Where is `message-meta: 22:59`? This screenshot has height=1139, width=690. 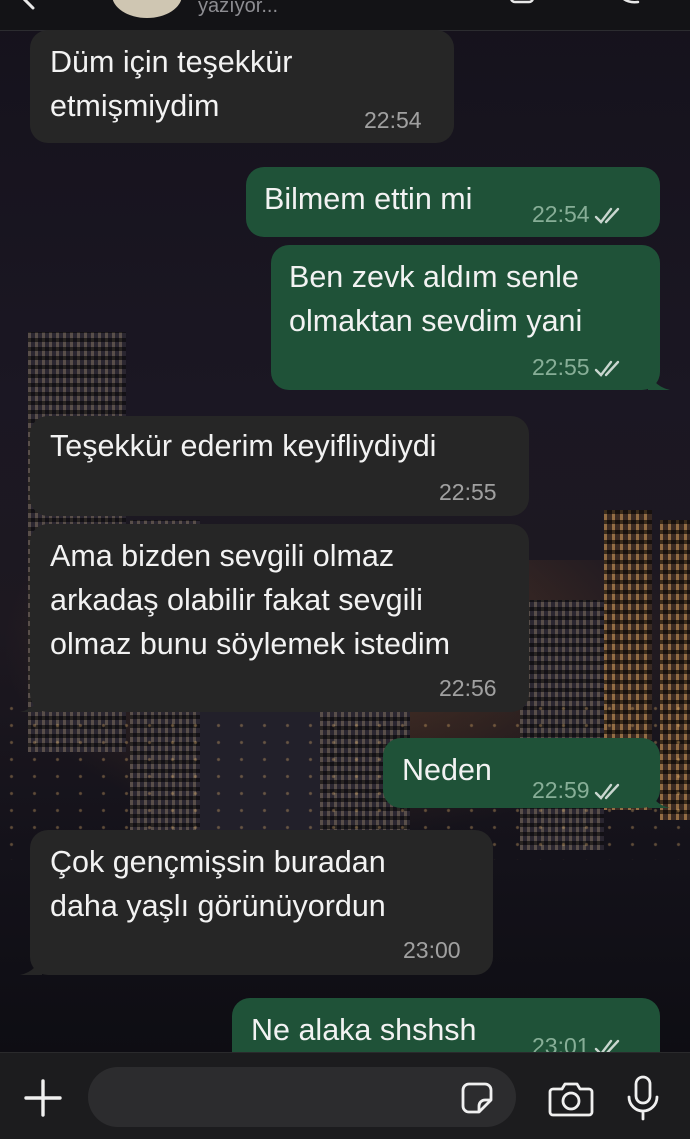 message-meta: 22:59 is located at coordinates (579, 790).